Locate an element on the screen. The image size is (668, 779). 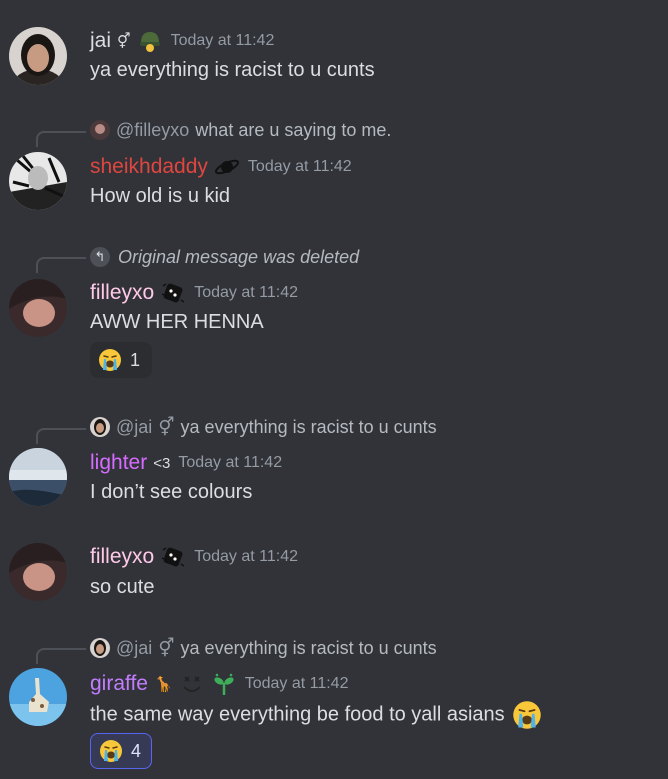
reply-username: @filleyxo is located at coordinates (152, 130).